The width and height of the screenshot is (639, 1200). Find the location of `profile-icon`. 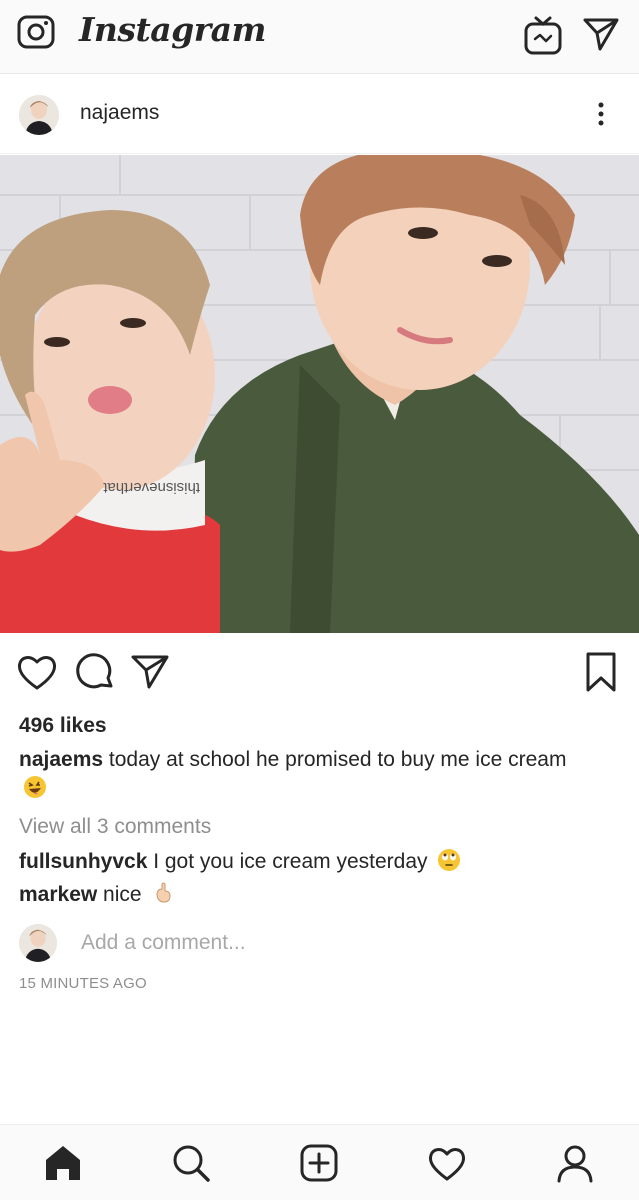

profile-icon is located at coordinates (575, 1163).